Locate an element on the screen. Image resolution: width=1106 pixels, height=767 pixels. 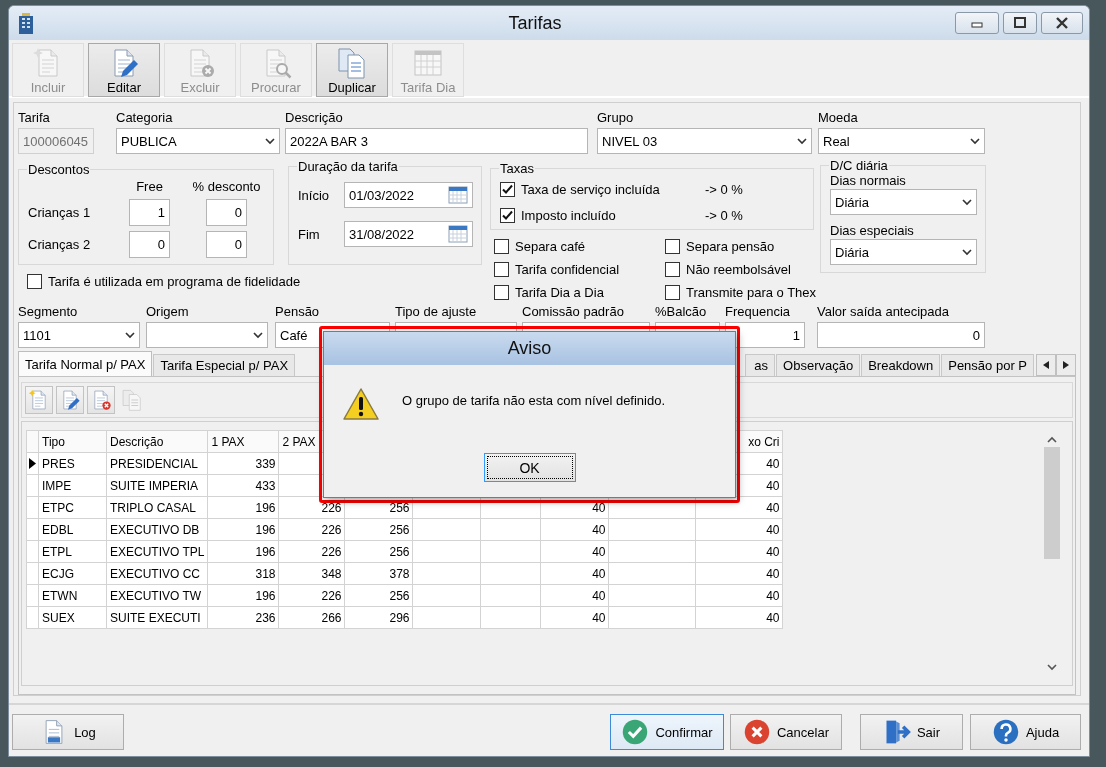
column-header: Descrição is located at coordinates (157, 441).